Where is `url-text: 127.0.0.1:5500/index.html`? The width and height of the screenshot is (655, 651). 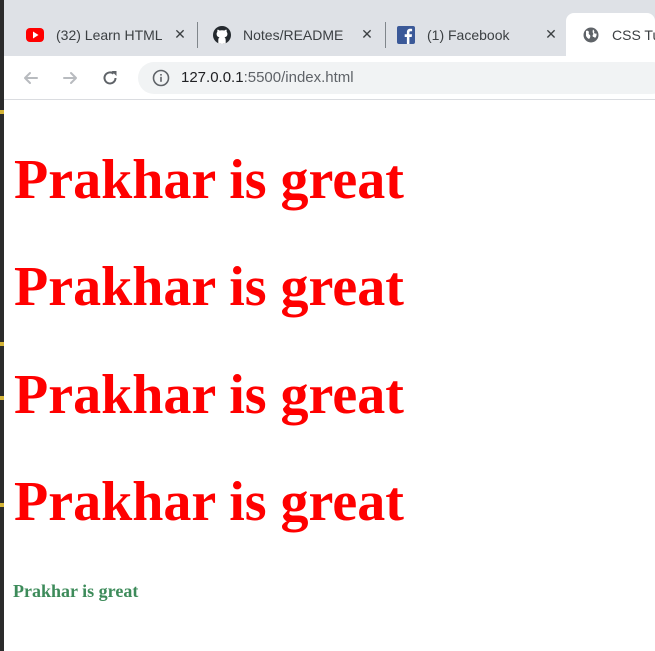 url-text: 127.0.0.1:5500/index.html is located at coordinates (267, 77).